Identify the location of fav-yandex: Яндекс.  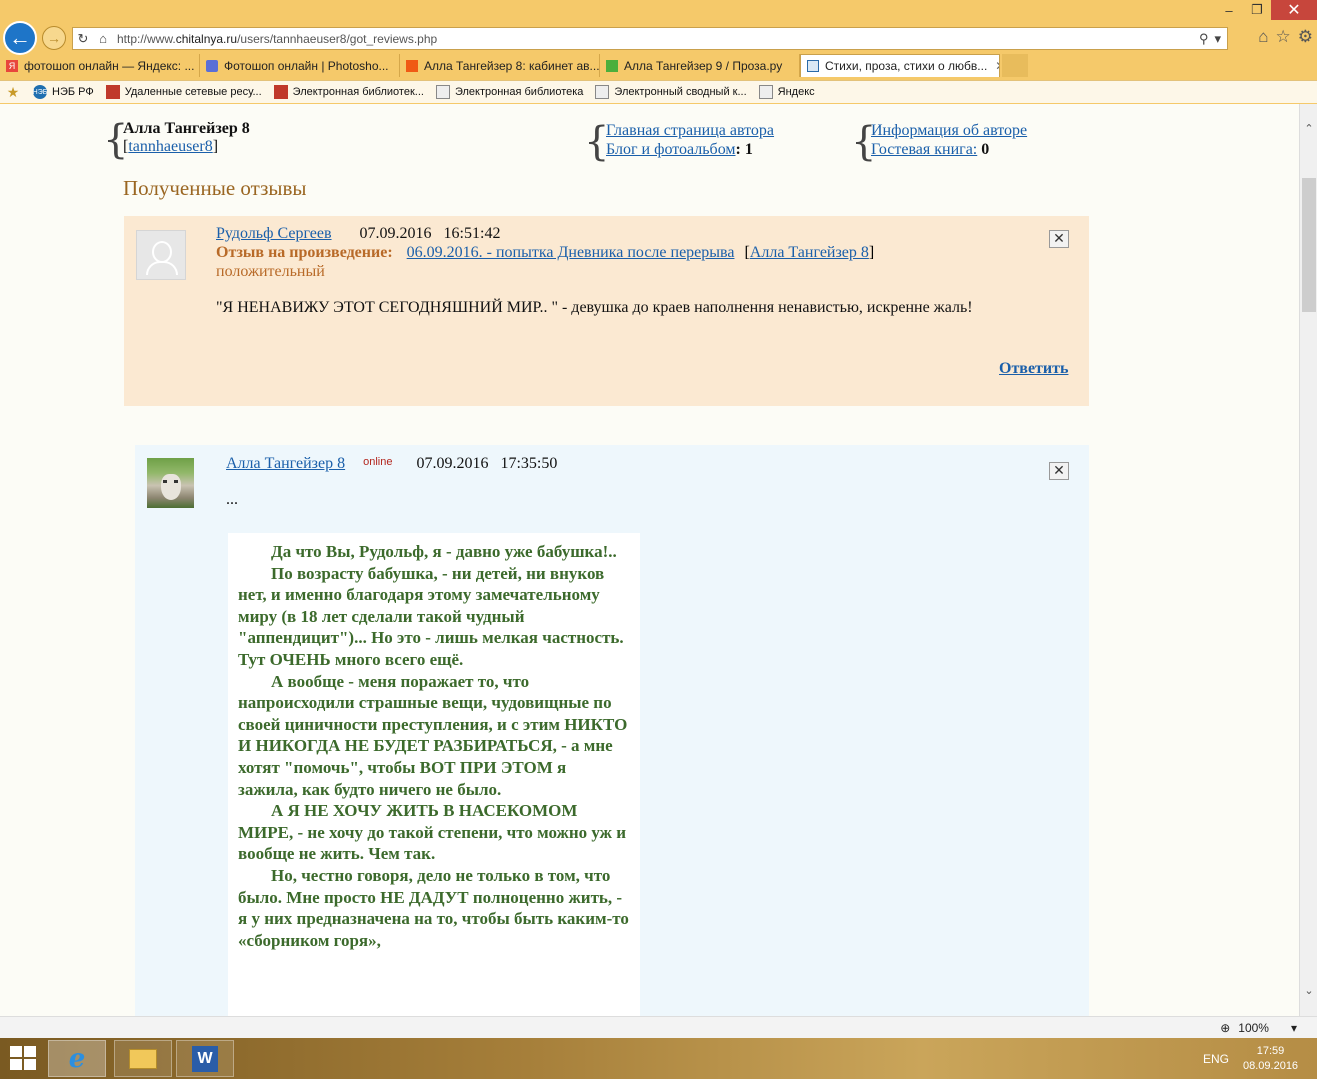
(786, 92).